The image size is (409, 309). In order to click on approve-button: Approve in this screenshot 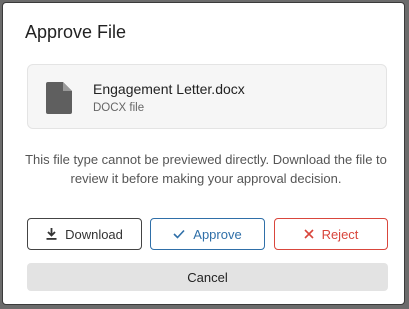, I will do `click(207, 234)`.